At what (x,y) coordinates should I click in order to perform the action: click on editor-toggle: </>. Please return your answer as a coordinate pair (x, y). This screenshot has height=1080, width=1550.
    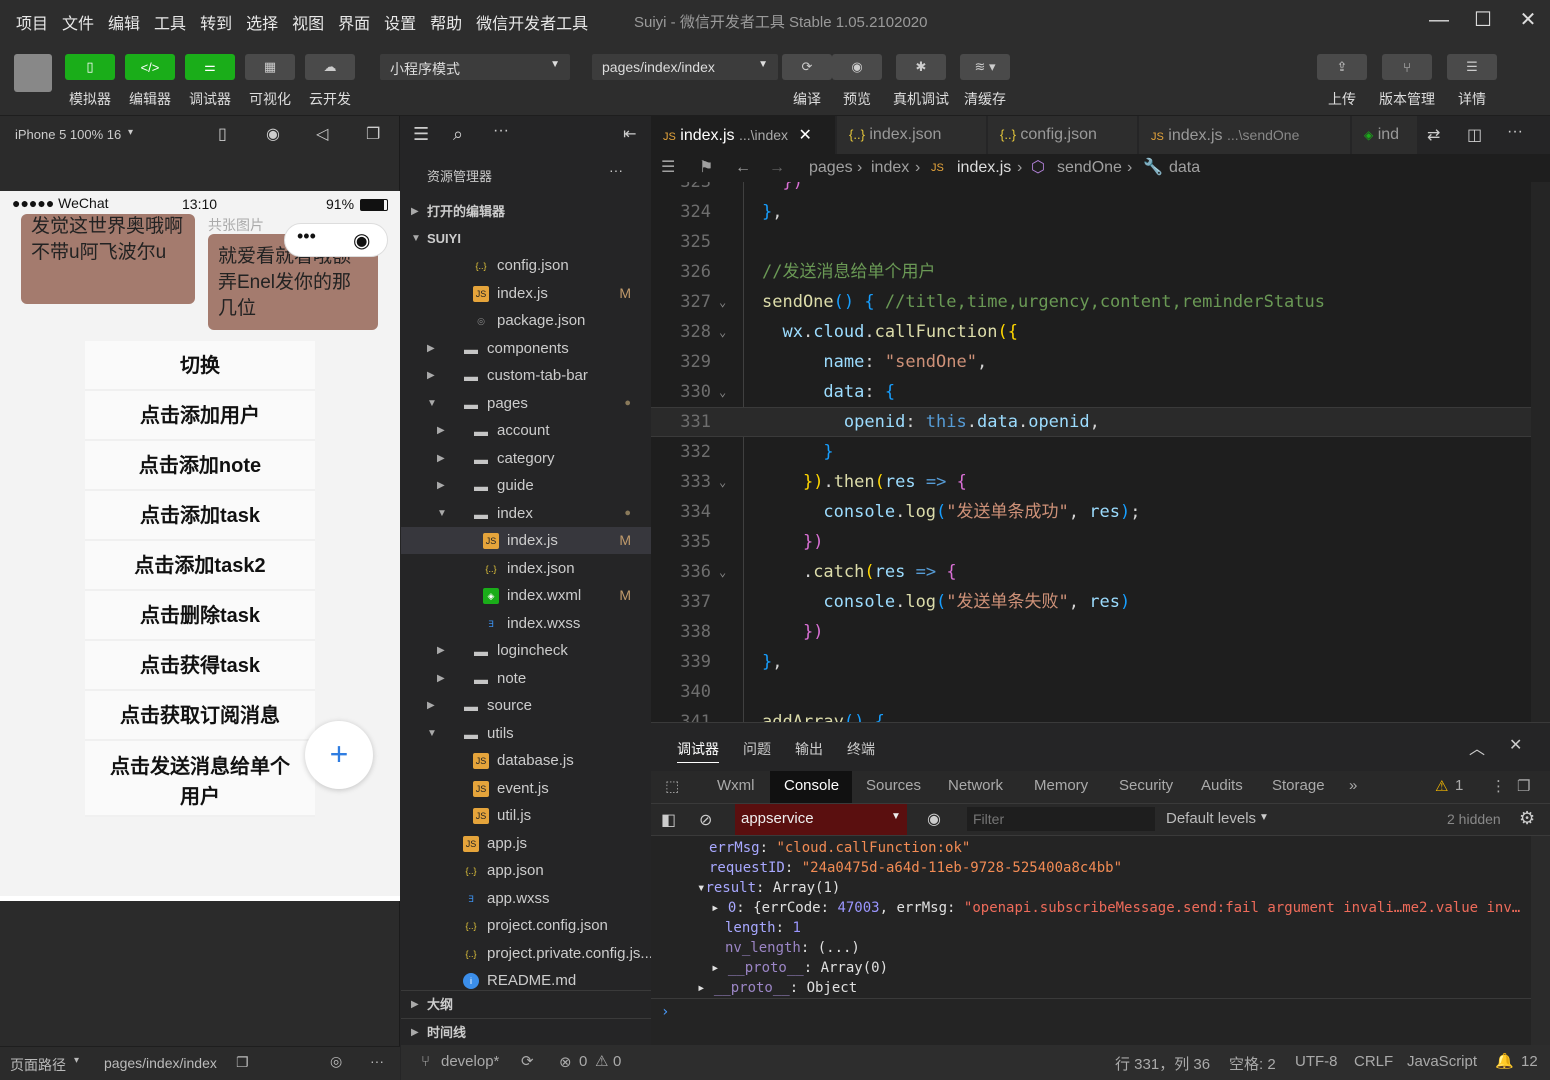
    Looking at the image, I should click on (150, 67).